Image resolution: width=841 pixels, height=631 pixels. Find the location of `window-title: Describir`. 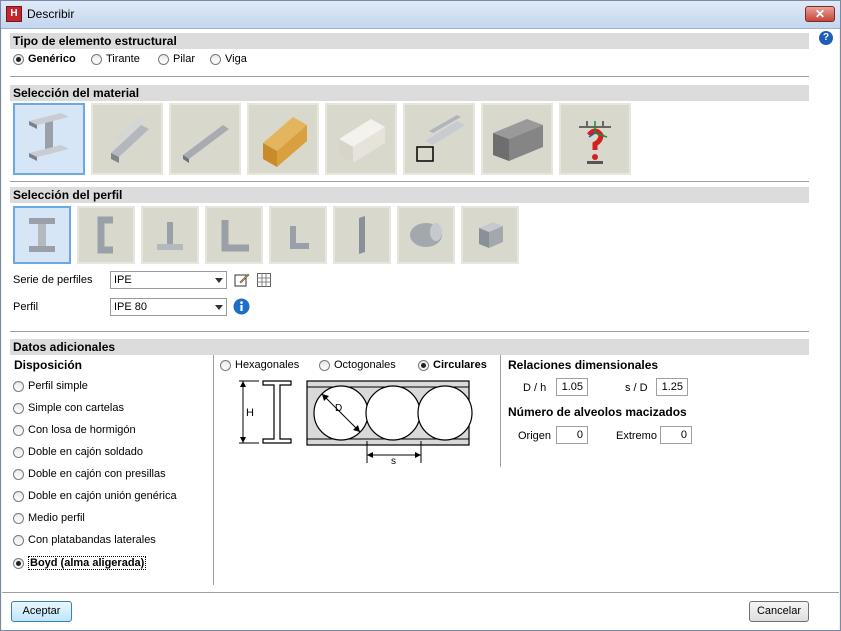

window-title: Describir is located at coordinates (50, 14).